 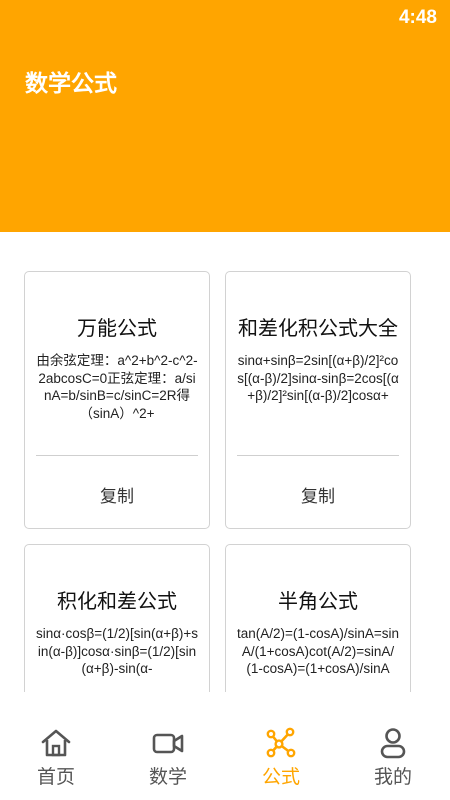 I want to click on card-title: 和差化积公式大全, so click(x=318, y=328).